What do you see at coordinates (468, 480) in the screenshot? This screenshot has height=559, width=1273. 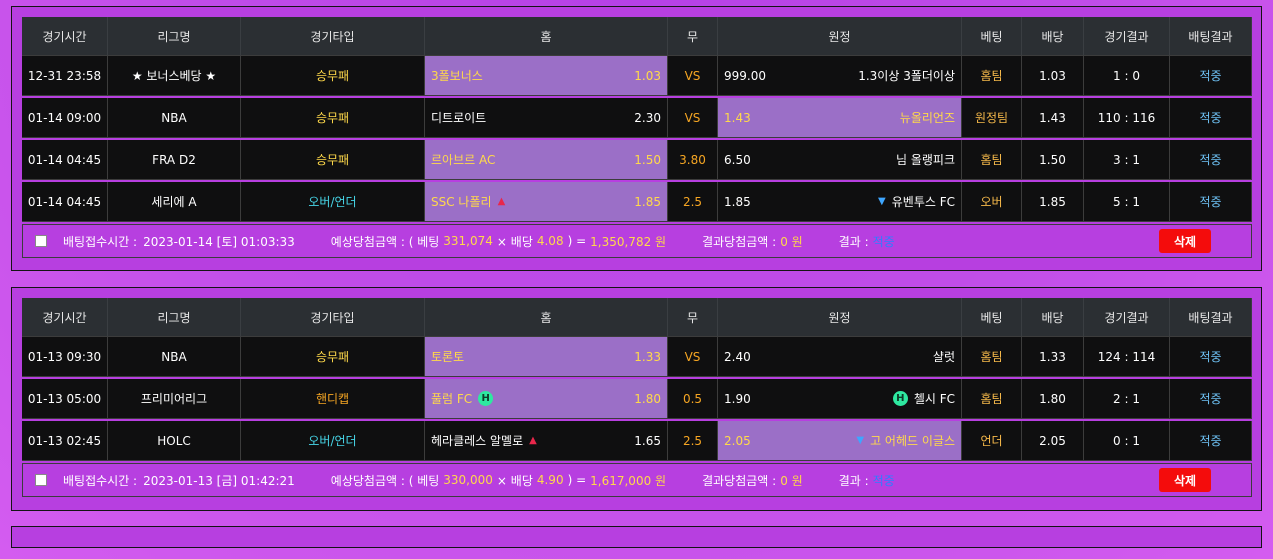 I see `bet-amount: 330,000` at bounding box center [468, 480].